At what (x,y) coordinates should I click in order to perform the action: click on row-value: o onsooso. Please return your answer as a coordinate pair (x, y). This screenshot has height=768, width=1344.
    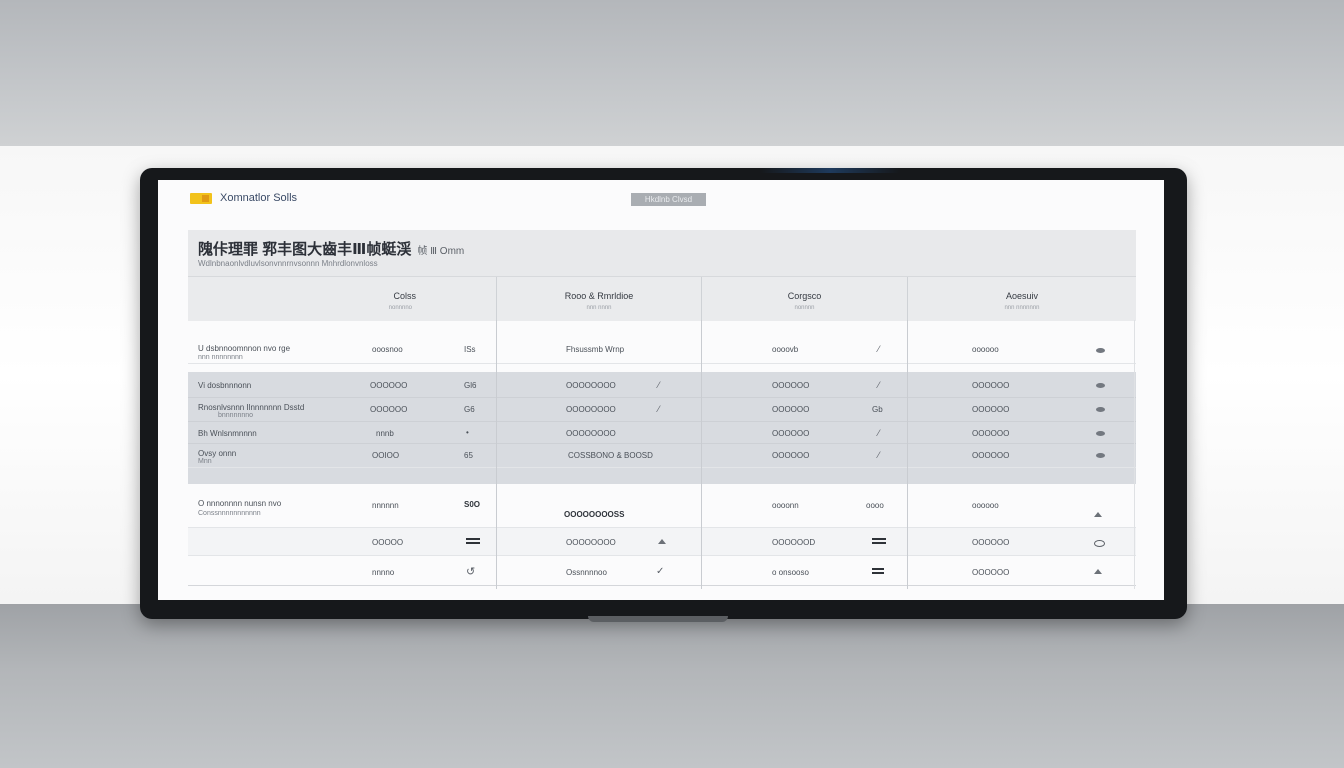
    Looking at the image, I should click on (790, 572).